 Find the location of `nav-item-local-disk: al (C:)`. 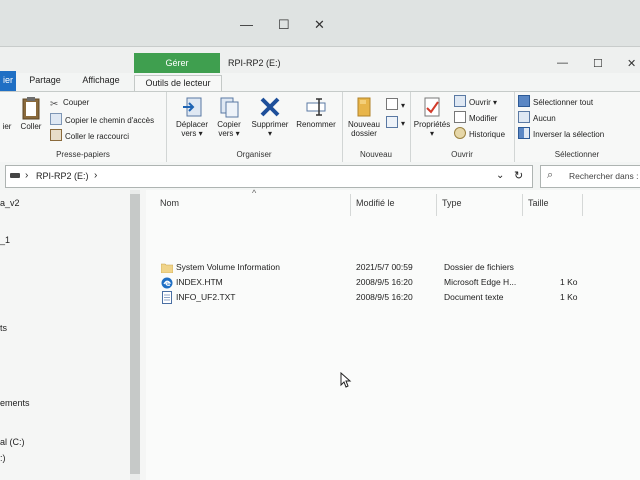

nav-item-local-disk: al (C:) is located at coordinates (12, 442).